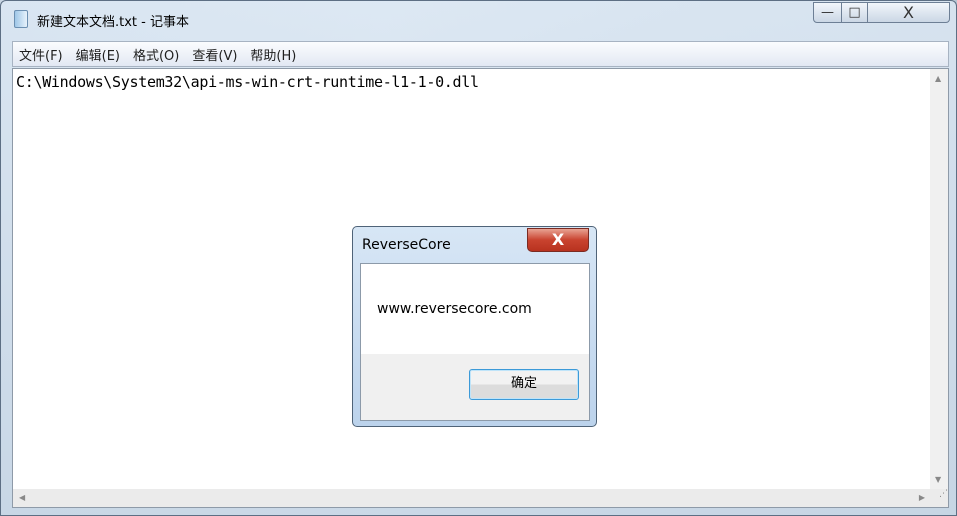 This screenshot has height=516, width=957. I want to click on resize-grip-icon: ⋰, so click(939, 498).